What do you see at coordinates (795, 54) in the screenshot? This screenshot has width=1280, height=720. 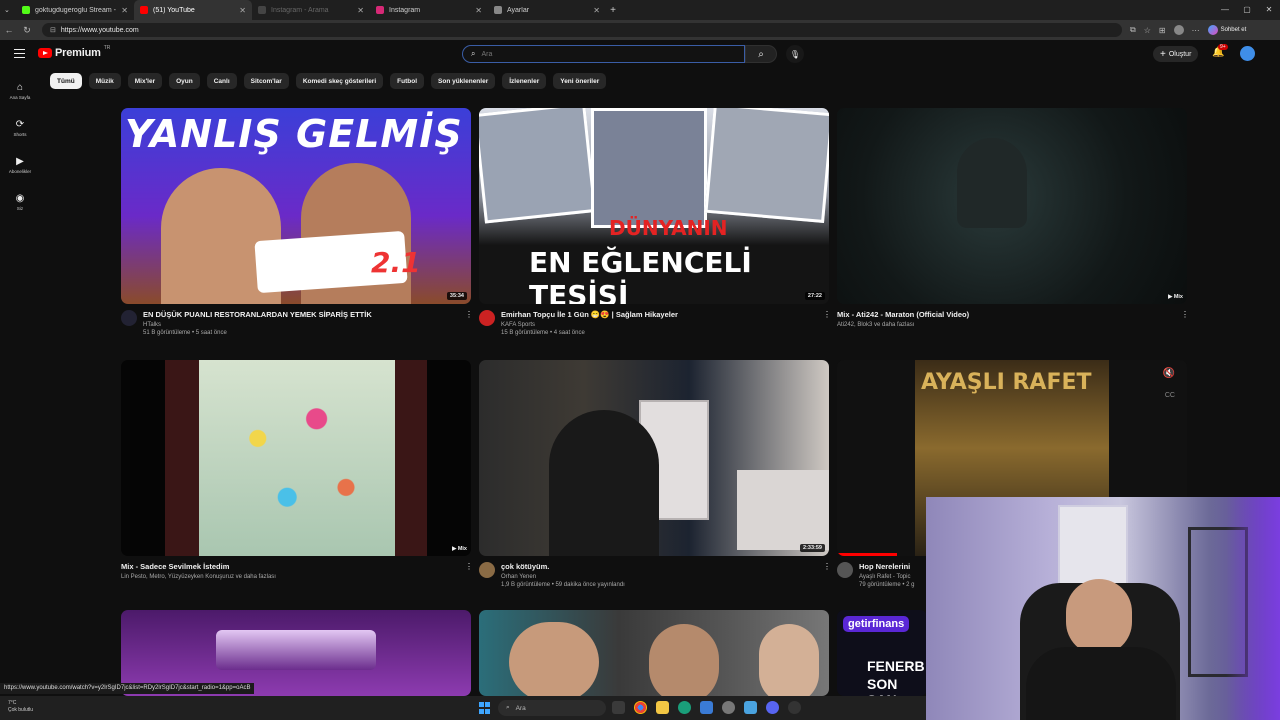 I see `voice-search-button: 🎙` at bounding box center [795, 54].